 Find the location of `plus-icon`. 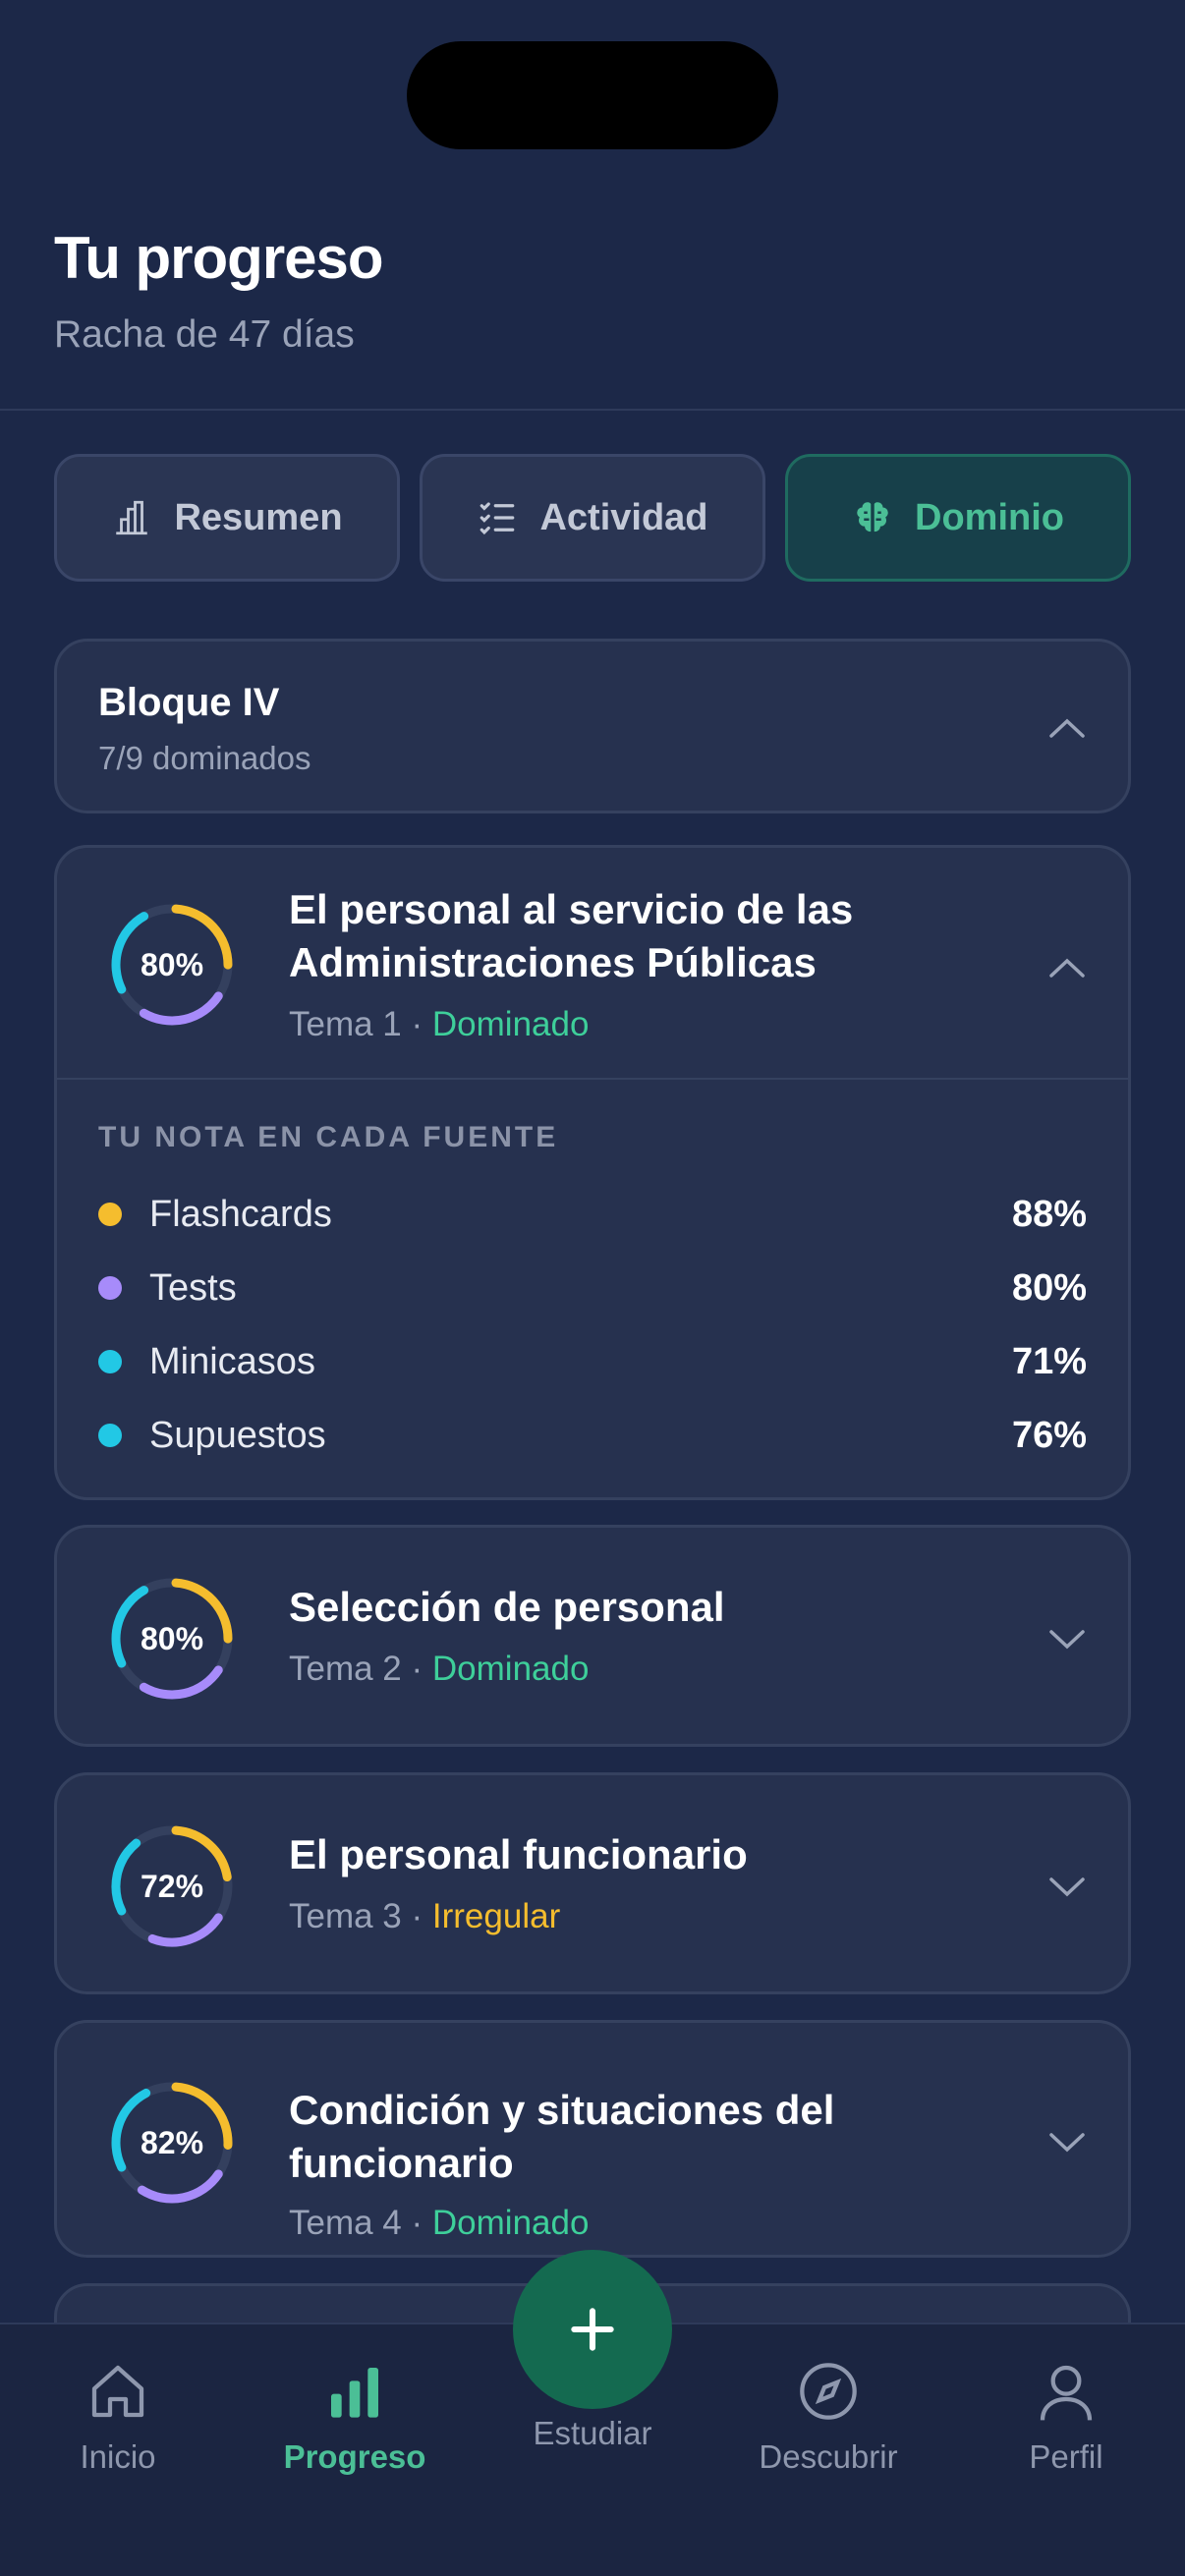

plus-icon is located at coordinates (592, 2329).